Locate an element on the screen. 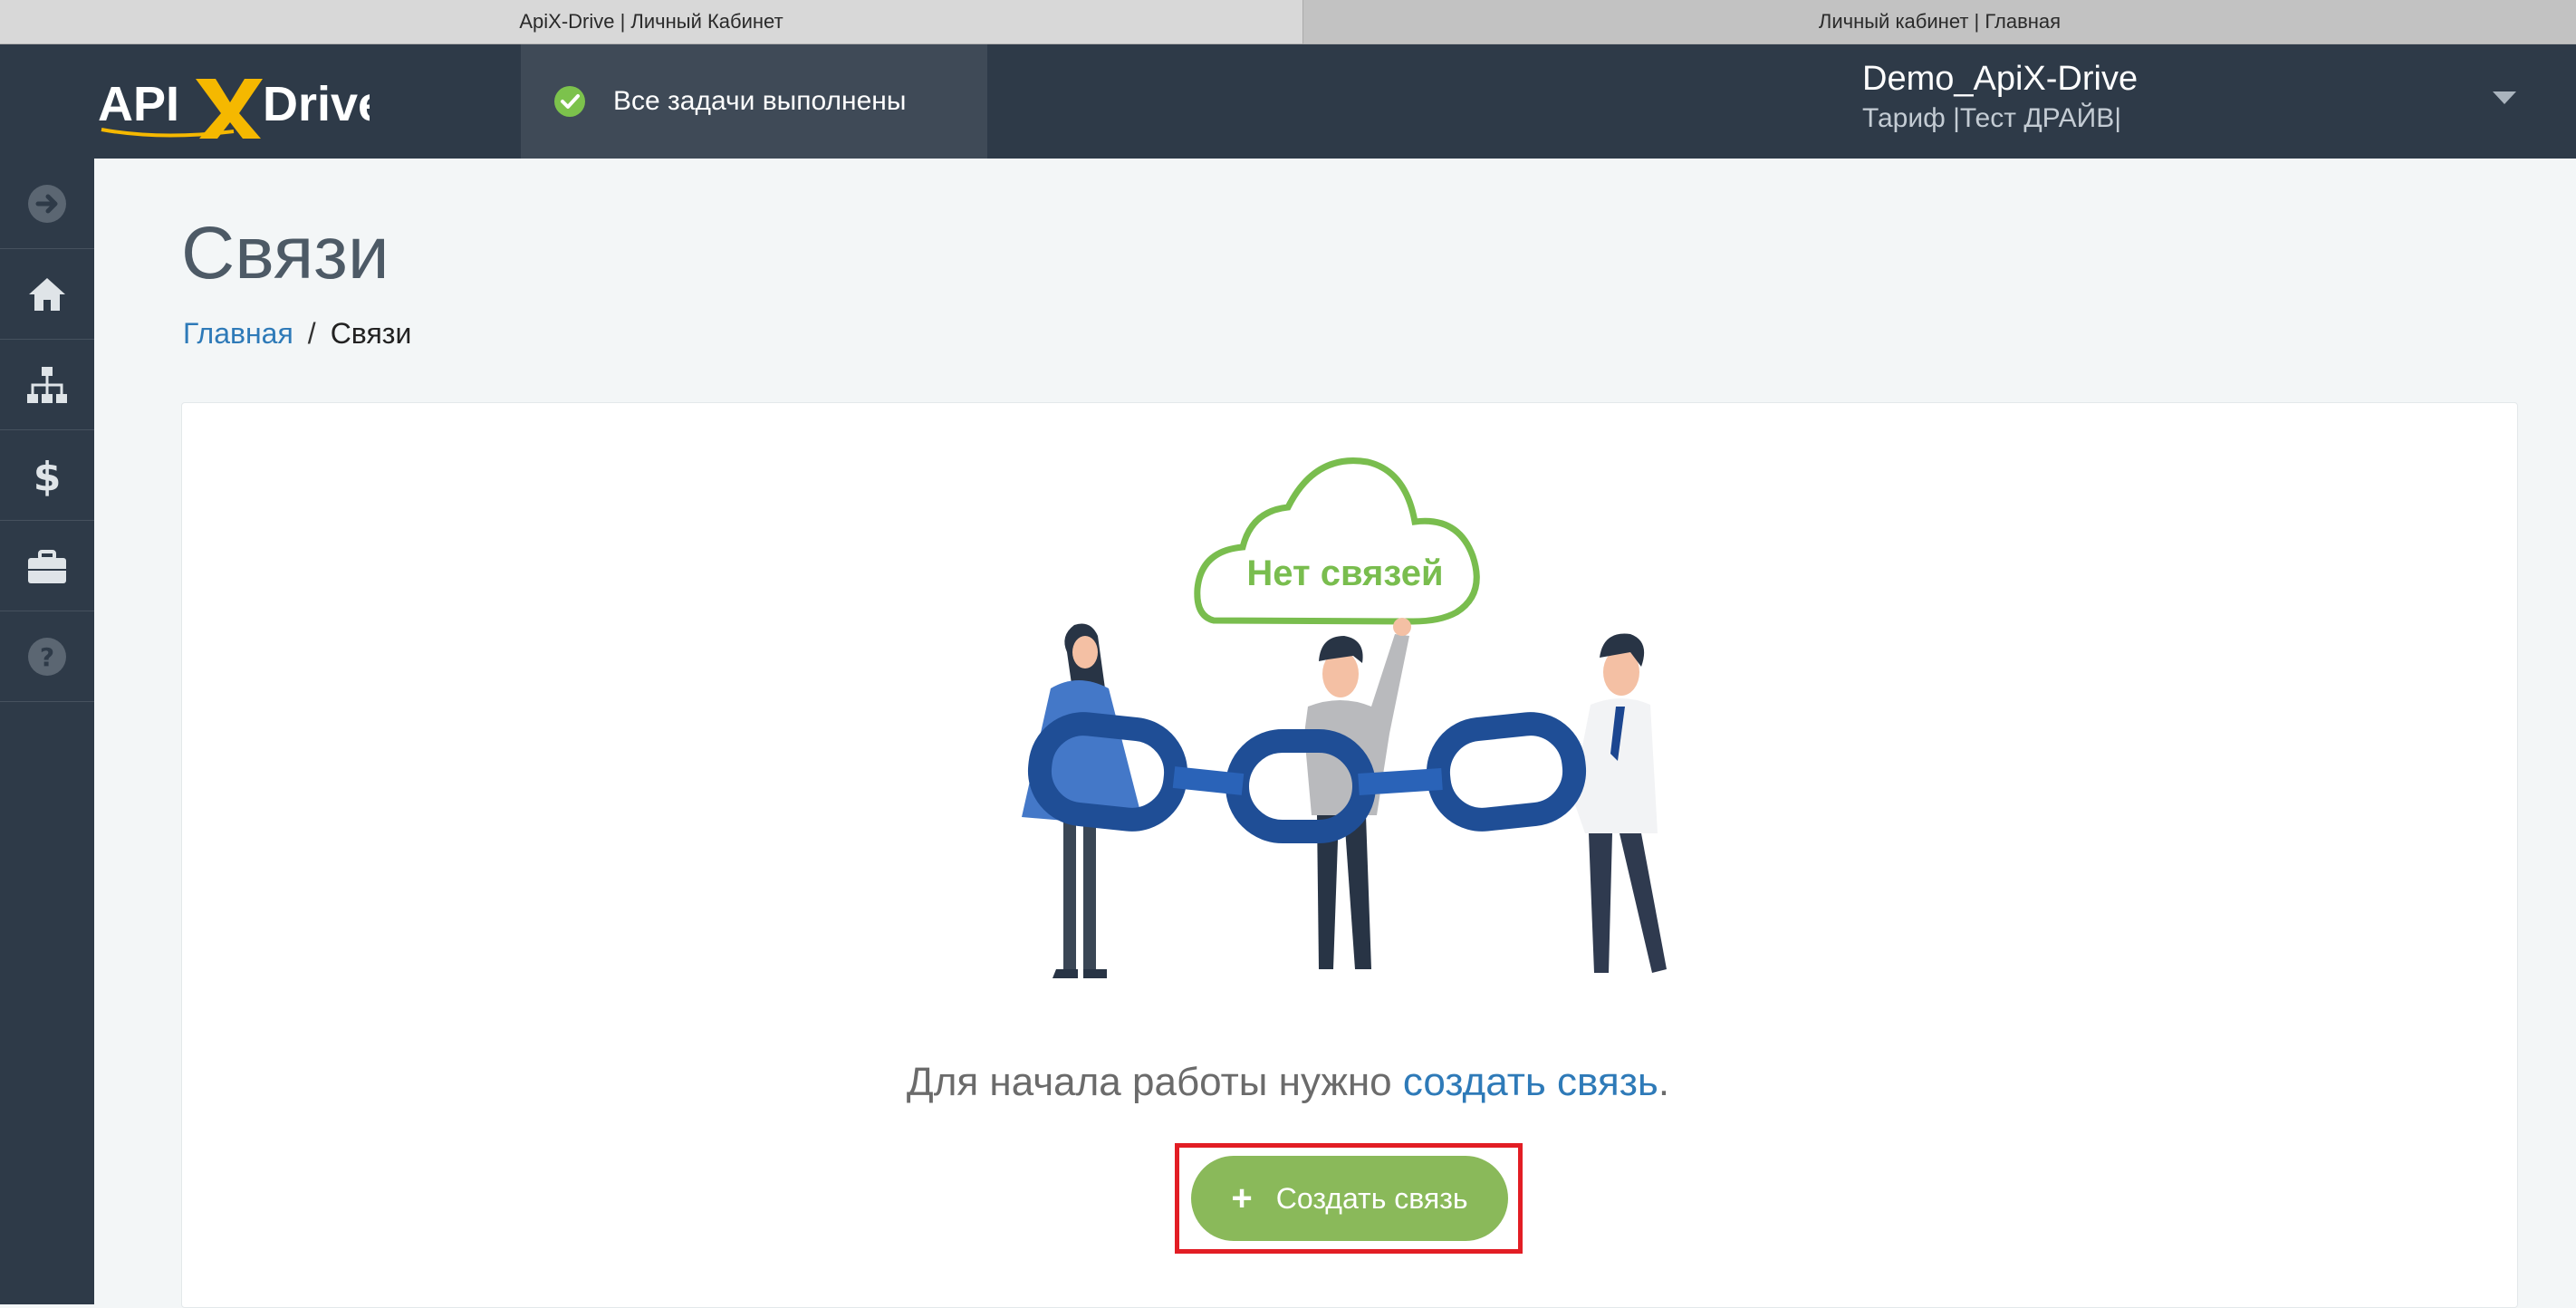  cloud-shape is located at coordinates (1337, 541).